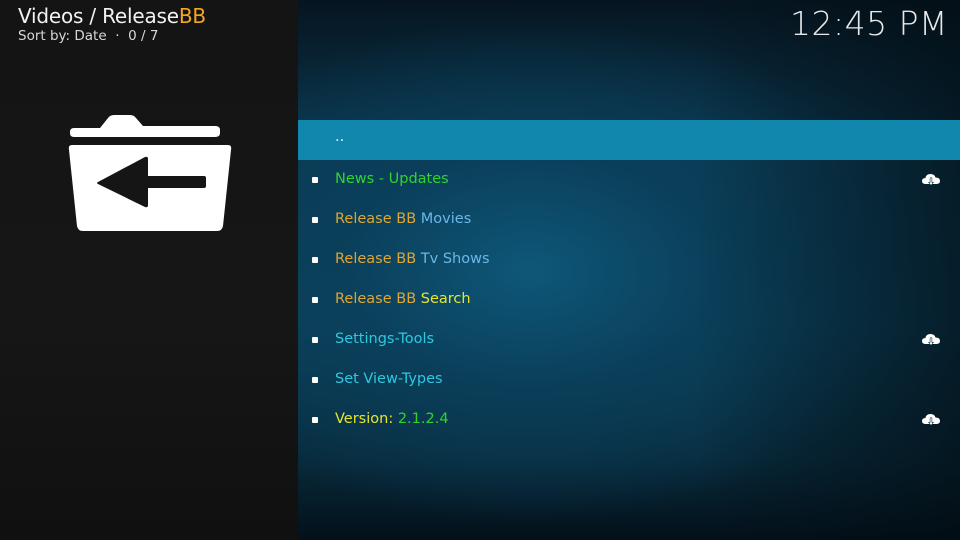  What do you see at coordinates (192, 16) in the screenshot?
I see `breadcrumb-accent: BB` at bounding box center [192, 16].